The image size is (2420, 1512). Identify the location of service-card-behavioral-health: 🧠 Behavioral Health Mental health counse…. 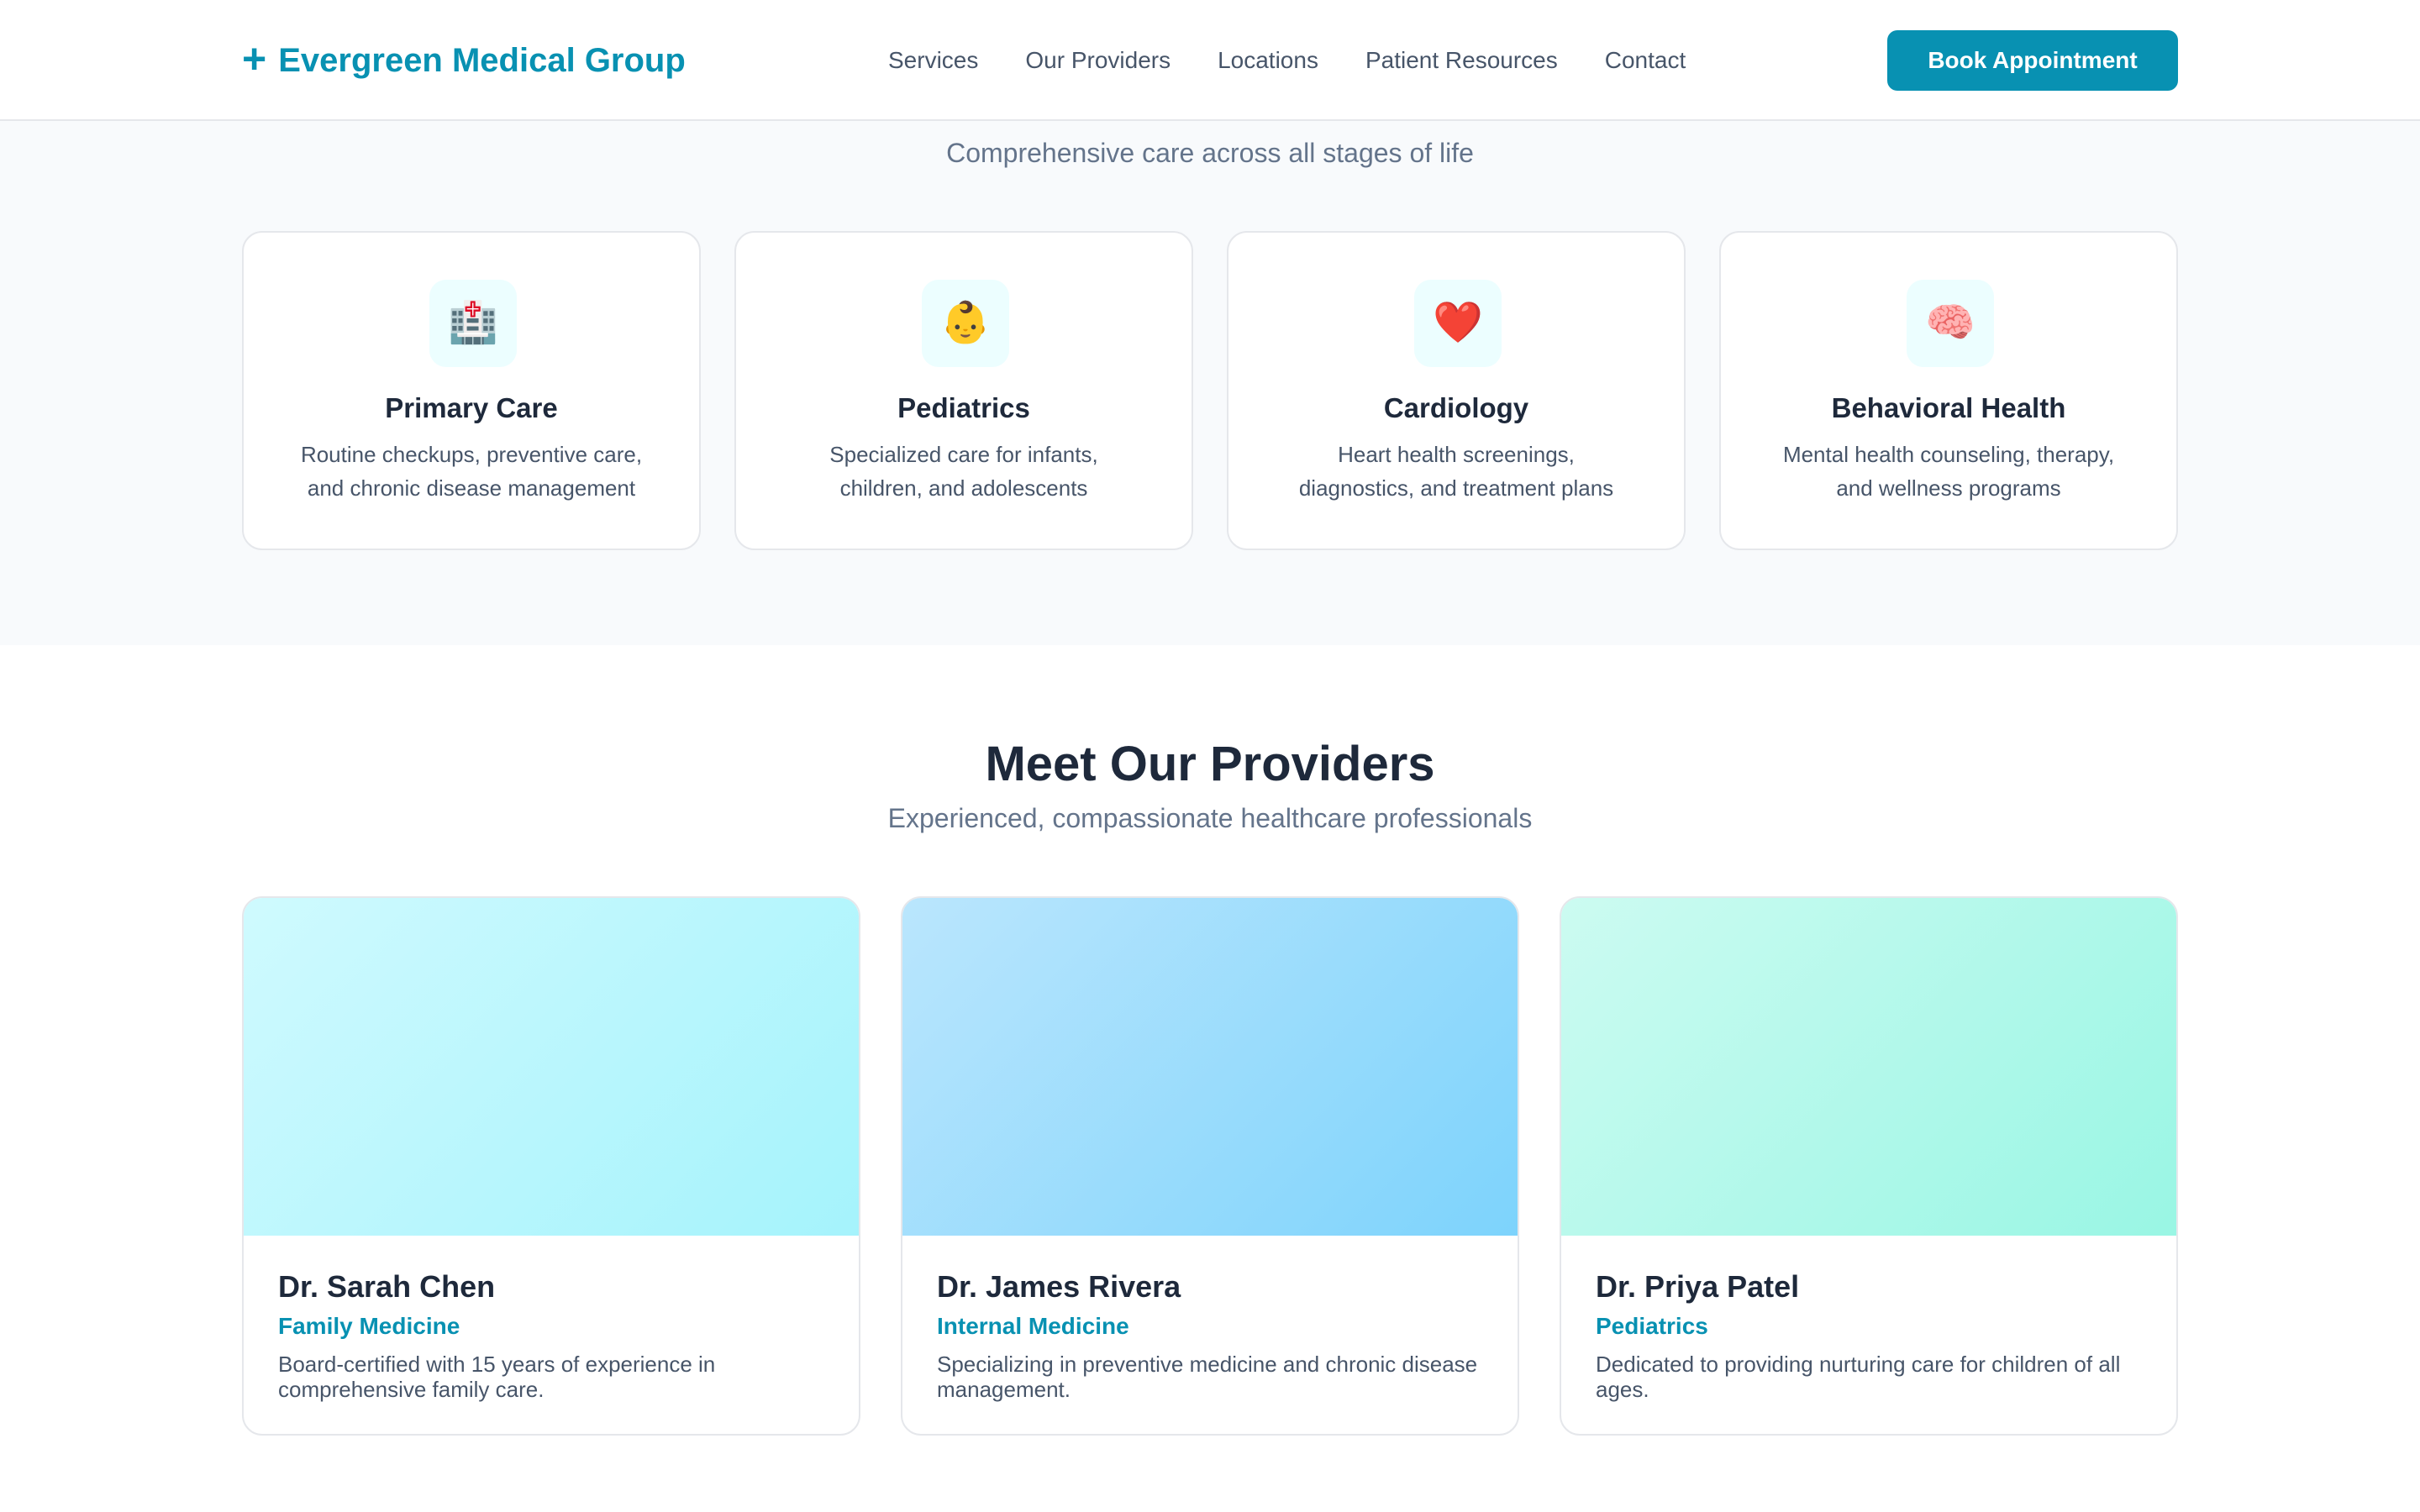
(1948, 390).